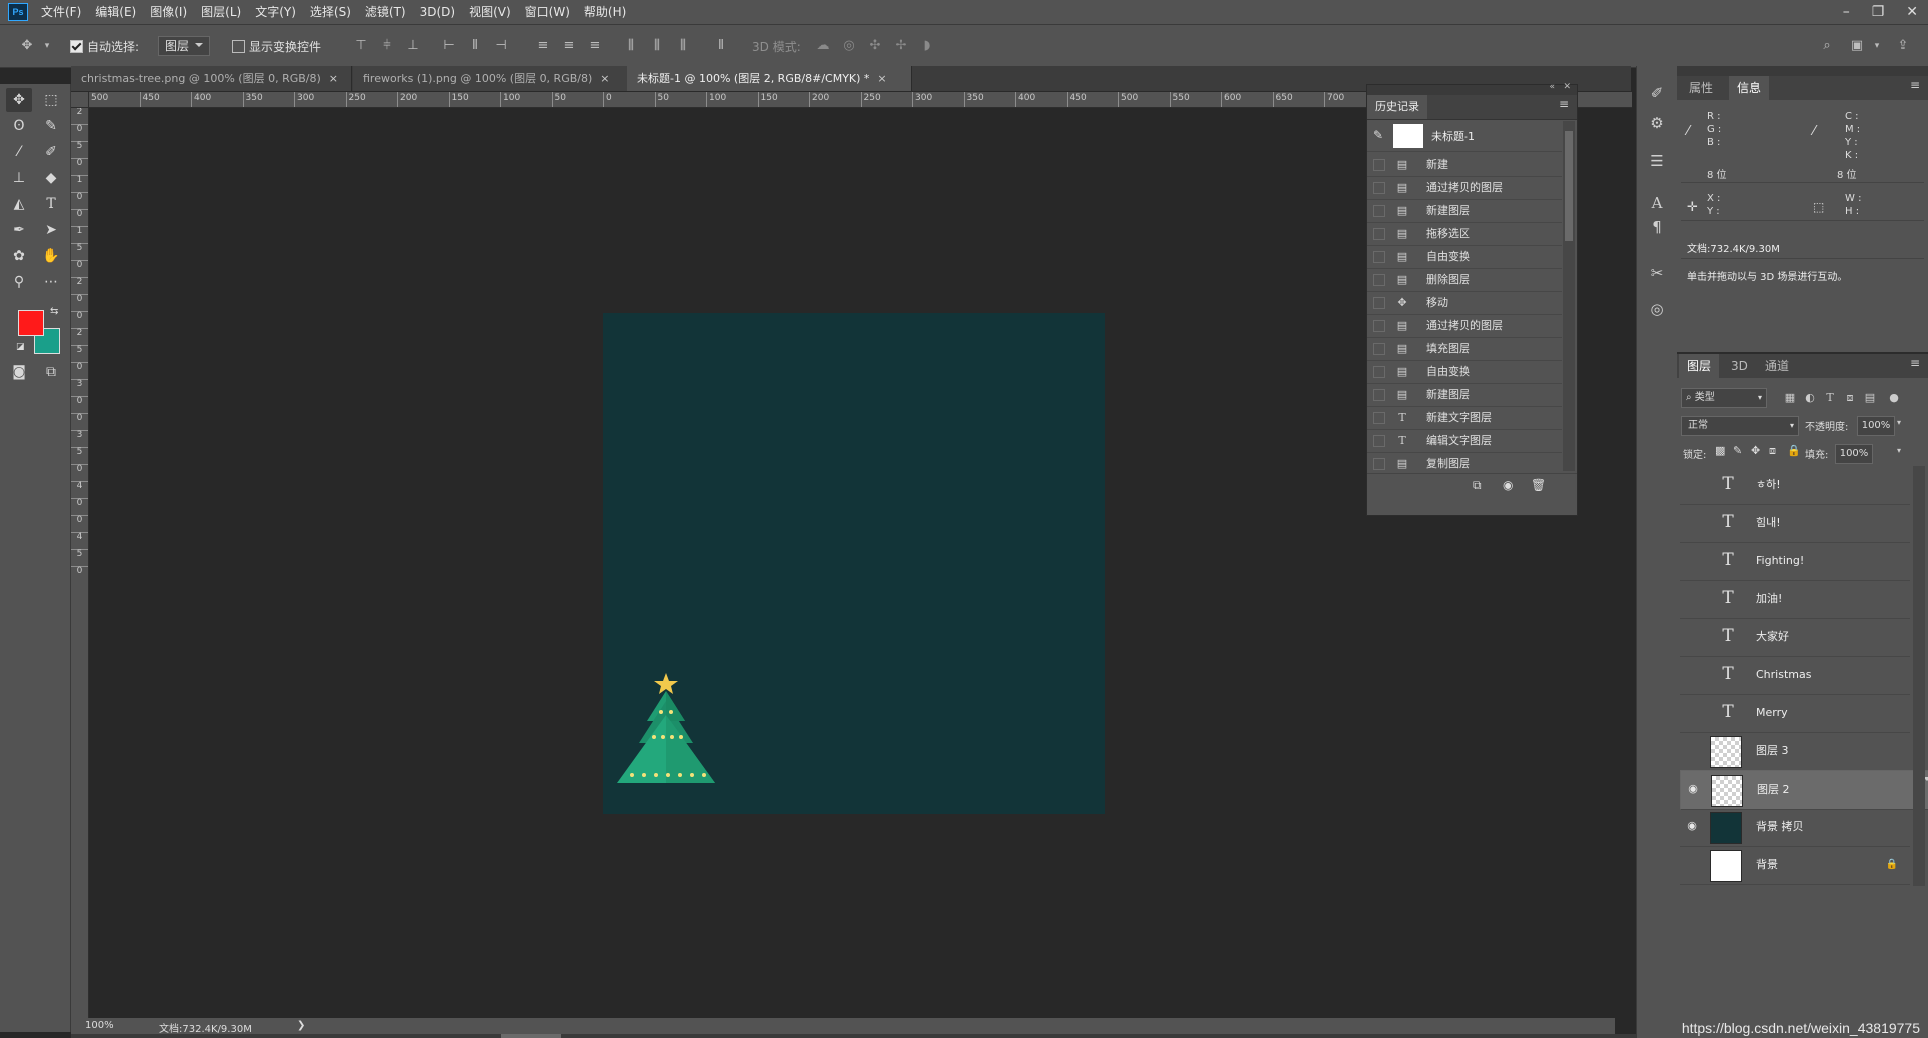  Describe the element at coordinates (51, 230) in the screenshot. I see `path-select-tool-icon: ➤` at that location.